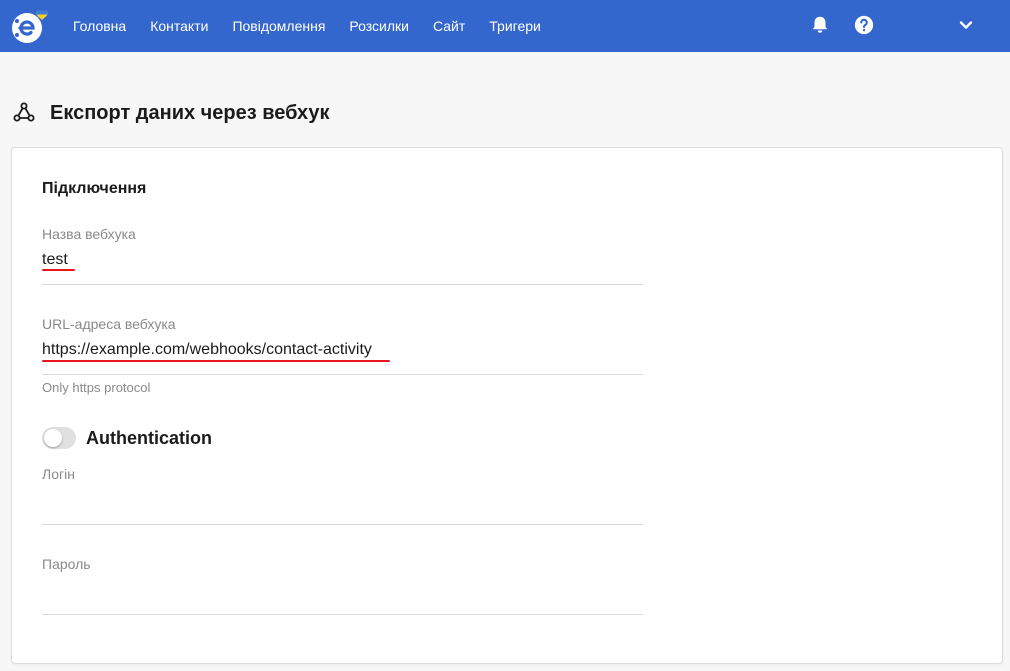 The width and height of the screenshot is (1010, 671). I want to click on webhook-url-label: URL-адреса вебхука, so click(109, 324).